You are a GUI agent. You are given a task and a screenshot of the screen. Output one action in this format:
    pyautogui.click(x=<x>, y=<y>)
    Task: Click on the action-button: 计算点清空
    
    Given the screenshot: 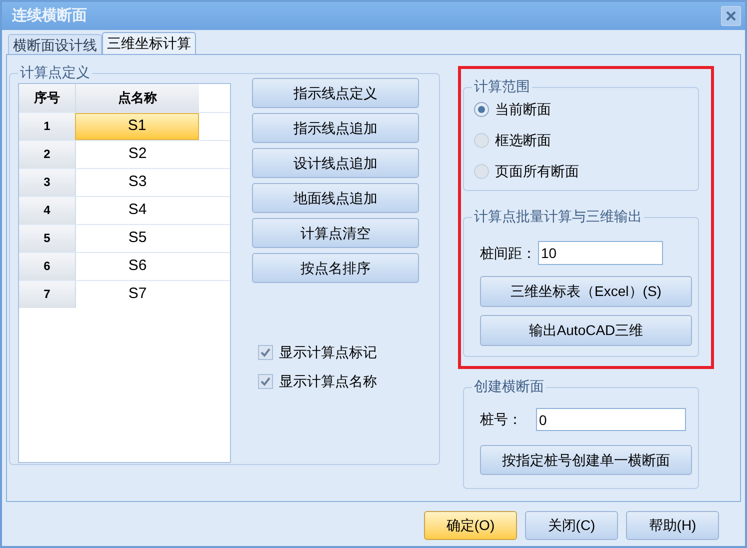 What is the action you would take?
    pyautogui.click(x=335, y=233)
    